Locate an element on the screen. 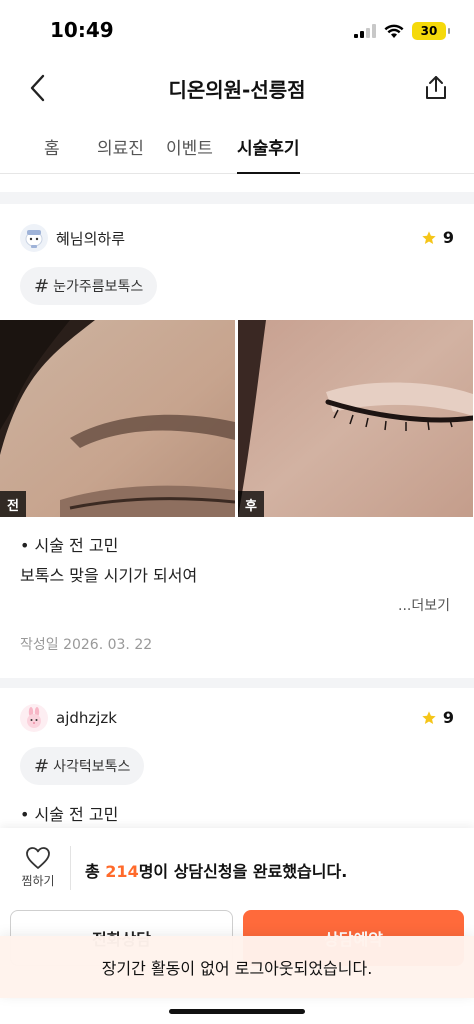  status-icons: 30 is located at coordinates (402, 31).